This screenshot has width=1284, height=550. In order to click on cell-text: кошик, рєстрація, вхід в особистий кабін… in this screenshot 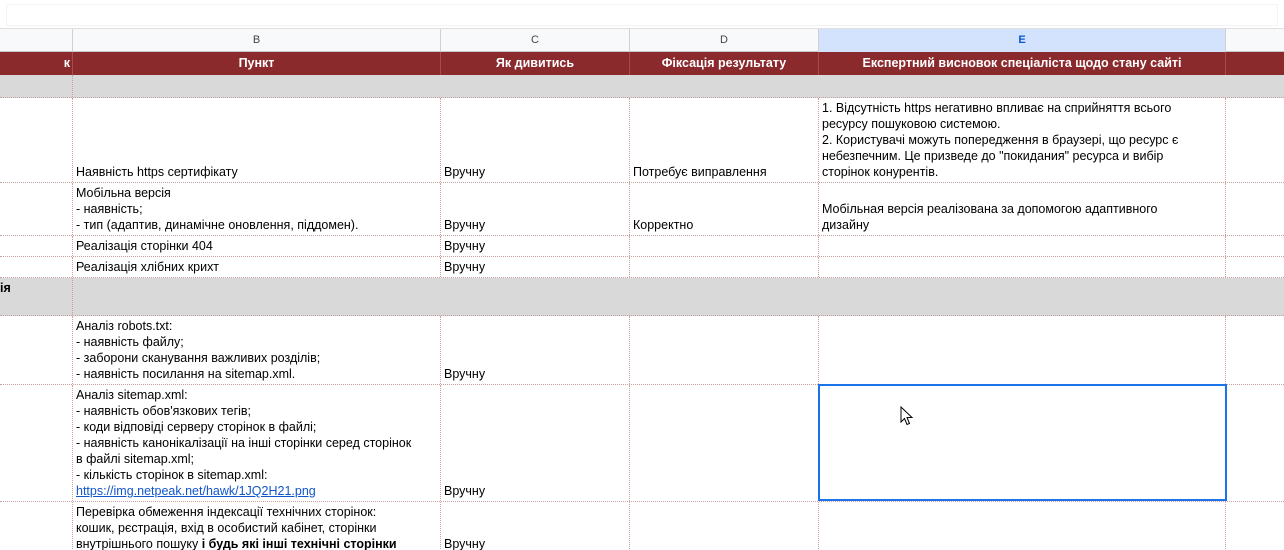, I will do `click(226, 528)`.